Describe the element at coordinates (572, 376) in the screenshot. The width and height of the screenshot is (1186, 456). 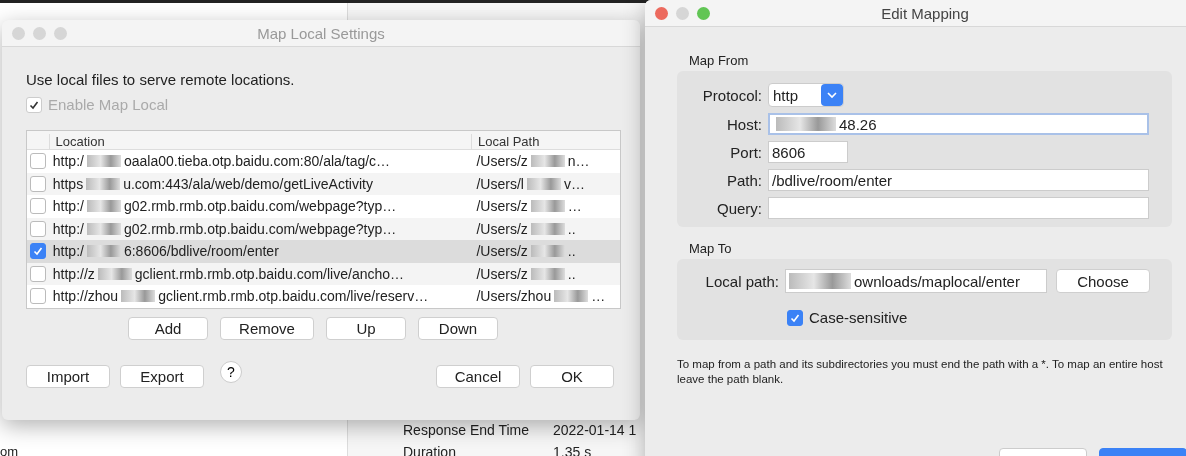
I see `dialog-button: OK` at that location.